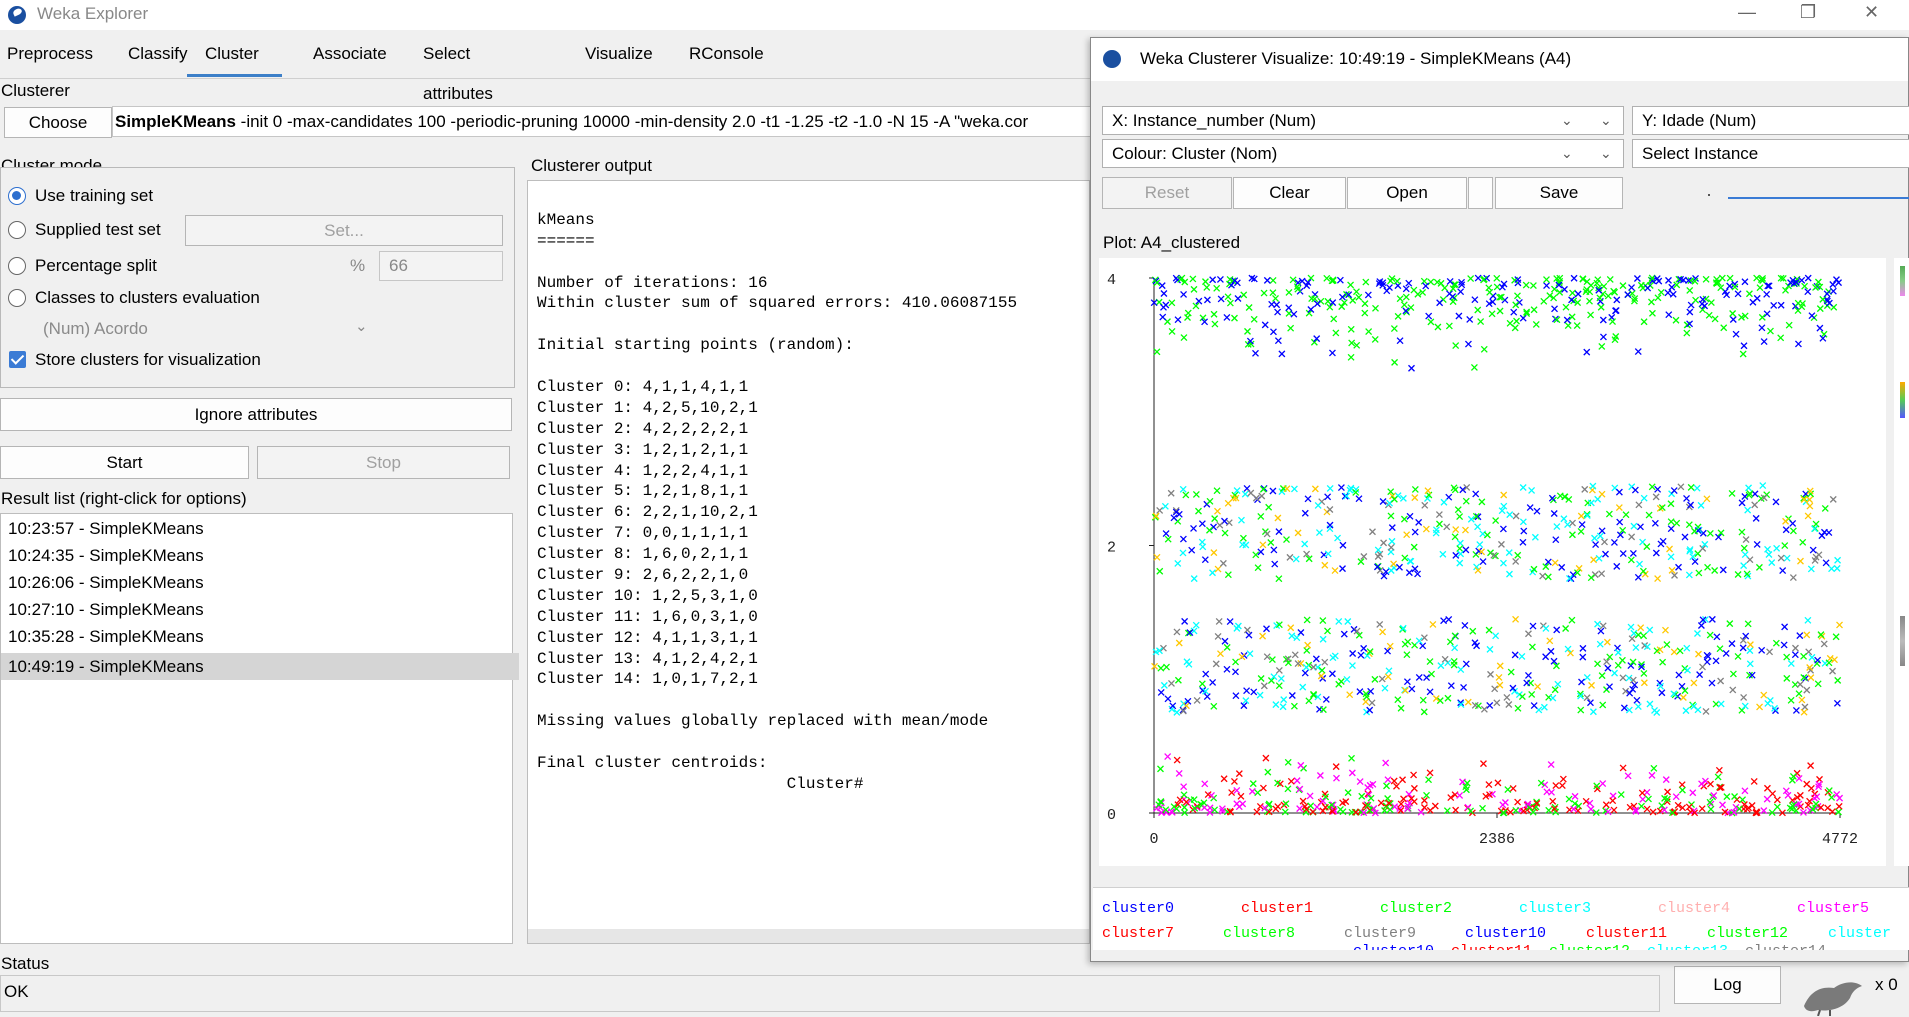 This screenshot has width=1909, height=1017. What do you see at coordinates (17, 298) in the screenshot?
I see `classes-to-clusters-radio` at bounding box center [17, 298].